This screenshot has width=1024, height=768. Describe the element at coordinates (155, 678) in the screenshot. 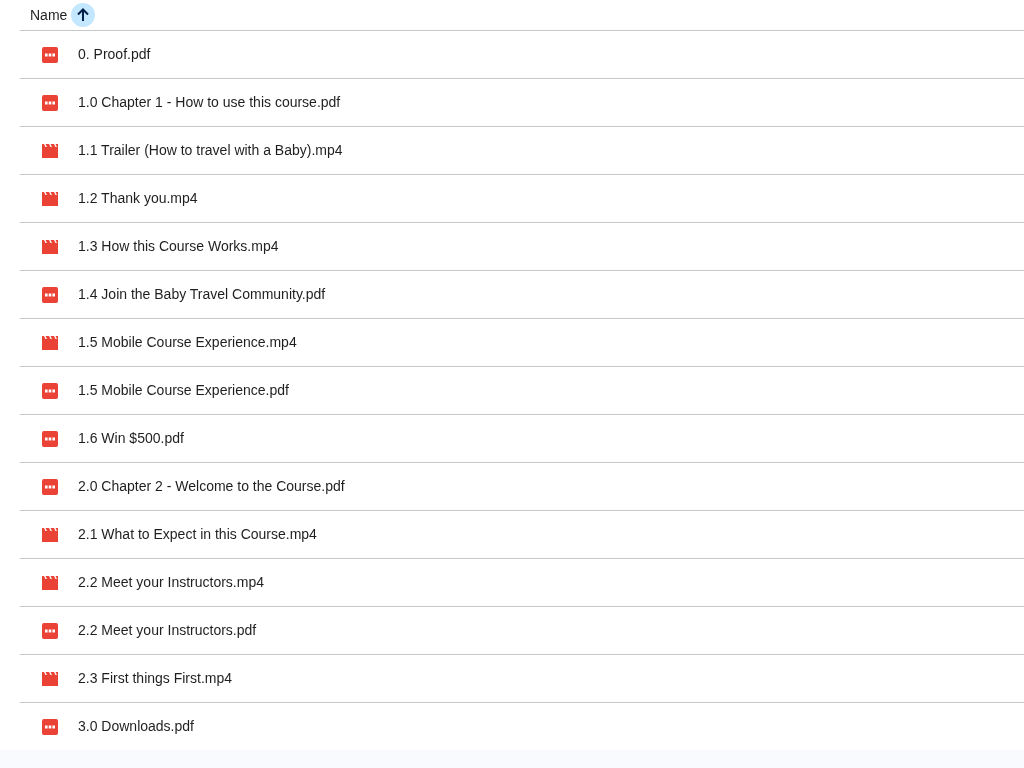

I see `file-name: 2.3 First things First.mp4` at that location.